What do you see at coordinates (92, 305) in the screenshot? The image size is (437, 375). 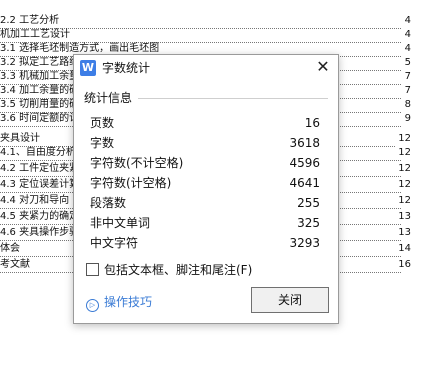 I see `play-circle-icon: ▷` at bounding box center [92, 305].